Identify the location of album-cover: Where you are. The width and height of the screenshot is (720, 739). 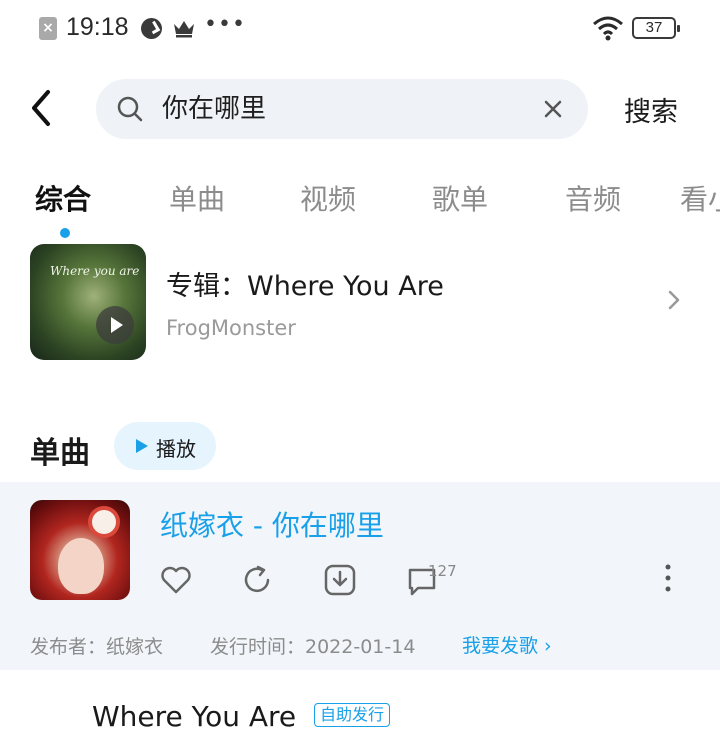
(88, 302).